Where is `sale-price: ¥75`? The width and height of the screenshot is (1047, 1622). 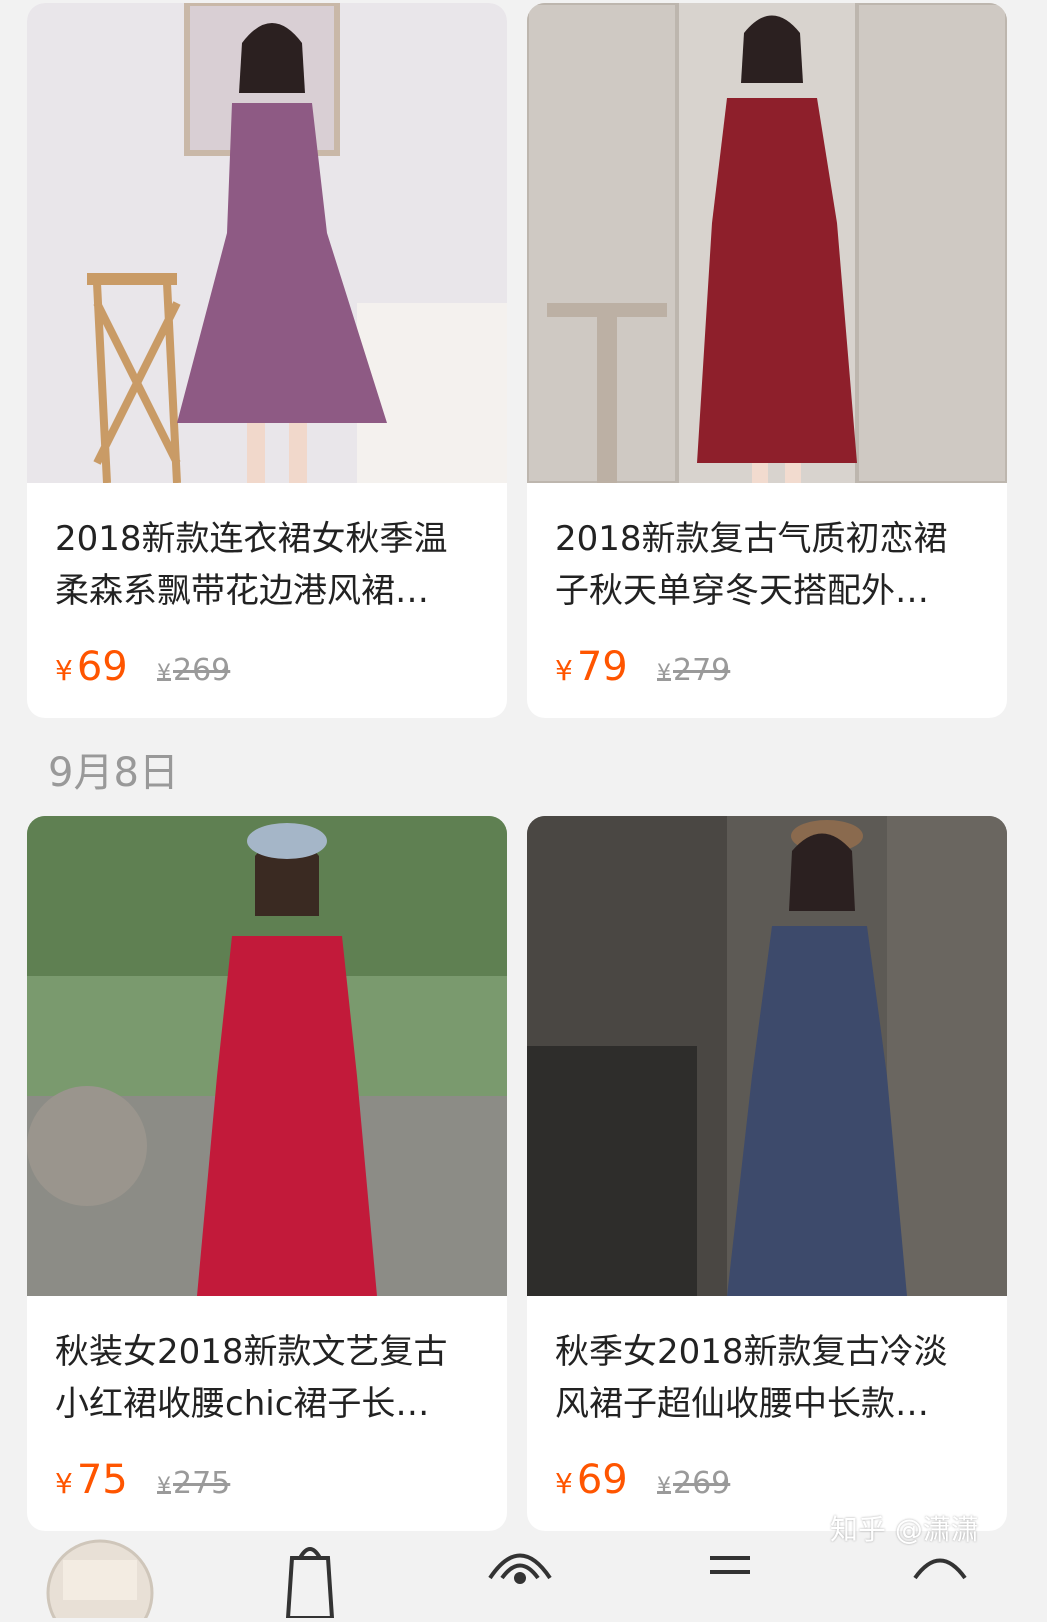
sale-price: ¥75 is located at coordinates (91, 1480).